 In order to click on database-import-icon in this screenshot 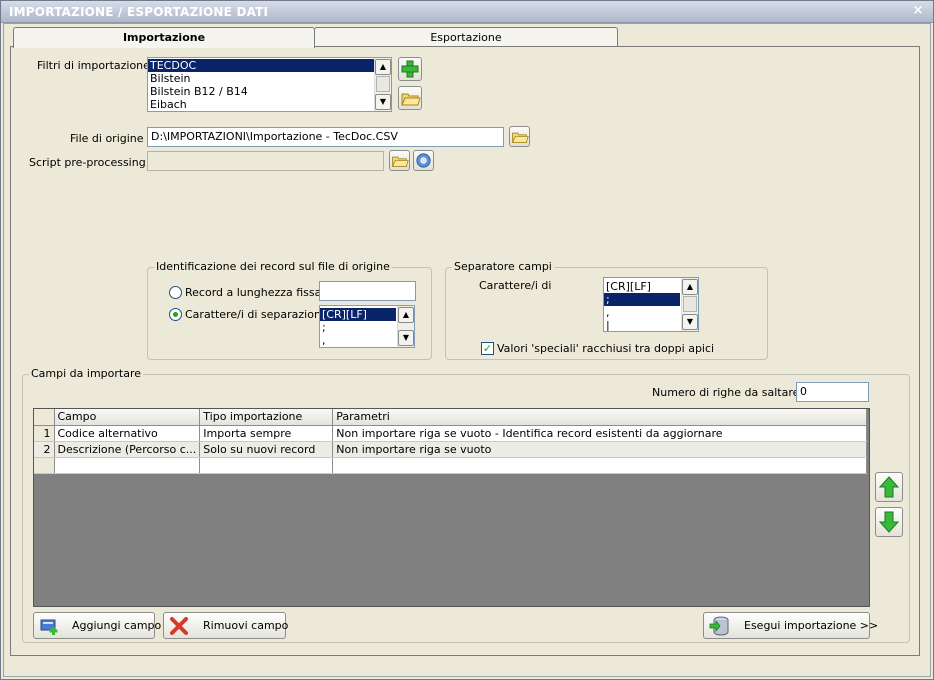, I will do `click(719, 626)`.